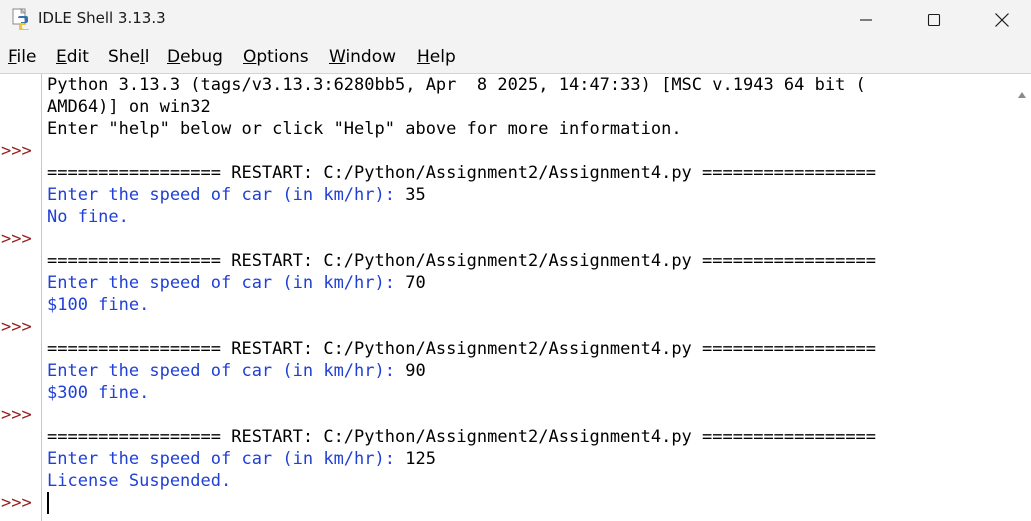 Image resolution: width=1031 pixels, height=521 pixels. I want to click on prompt-gutter: >>> >>> >>> >>> >>>, so click(21, 297).